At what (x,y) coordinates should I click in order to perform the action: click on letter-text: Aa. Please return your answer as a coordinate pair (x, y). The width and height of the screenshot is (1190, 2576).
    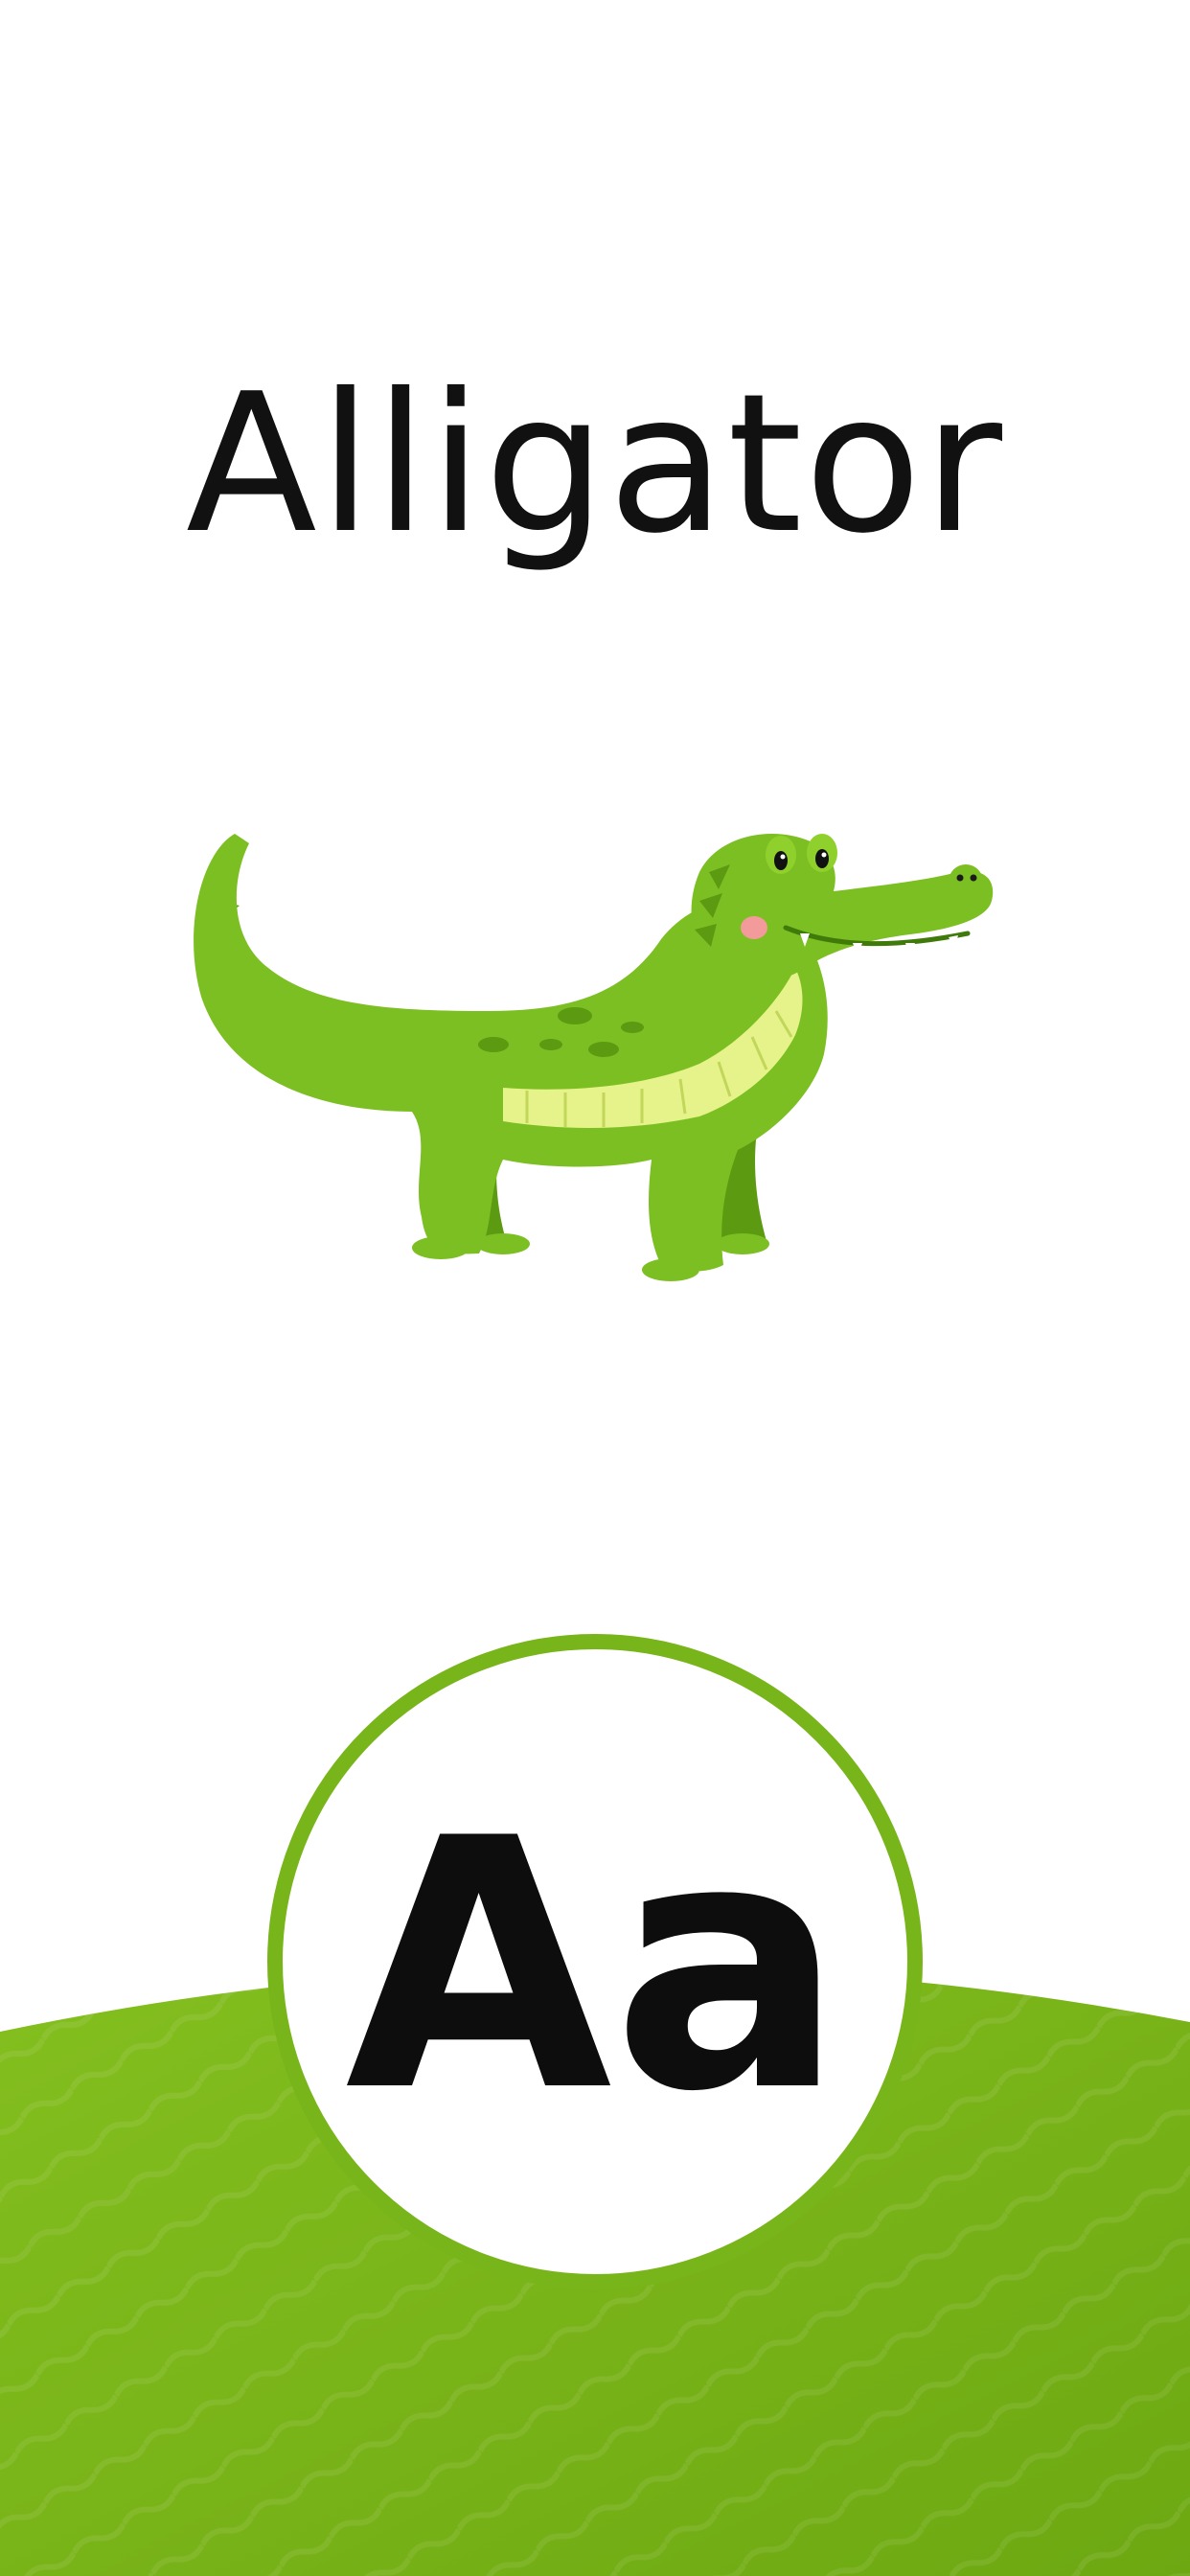
    Looking at the image, I should click on (595, 1966).